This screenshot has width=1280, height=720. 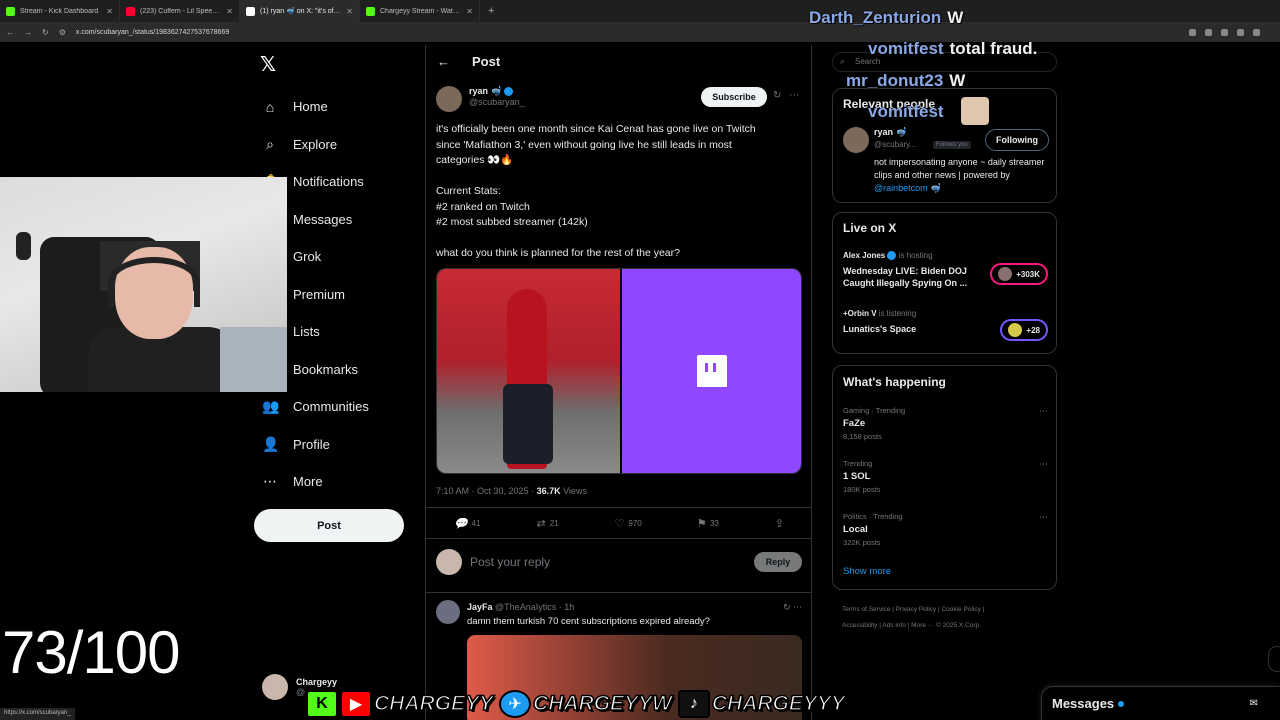 I want to click on nav-item-profile: 👤 Profile, so click(x=315, y=445).